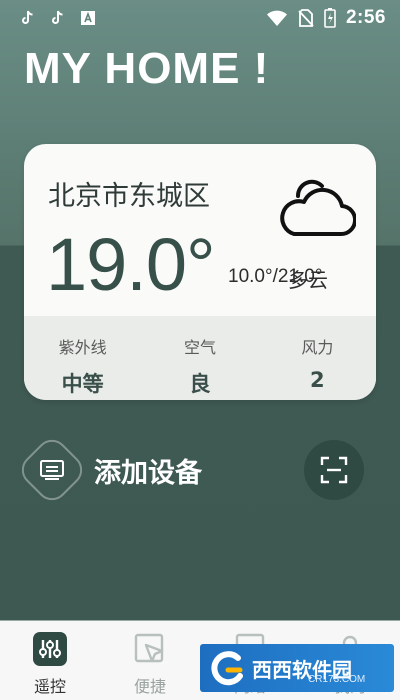 The width and height of the screenshot is (400, 700). I want to click on scan-button, so click(334, 470).